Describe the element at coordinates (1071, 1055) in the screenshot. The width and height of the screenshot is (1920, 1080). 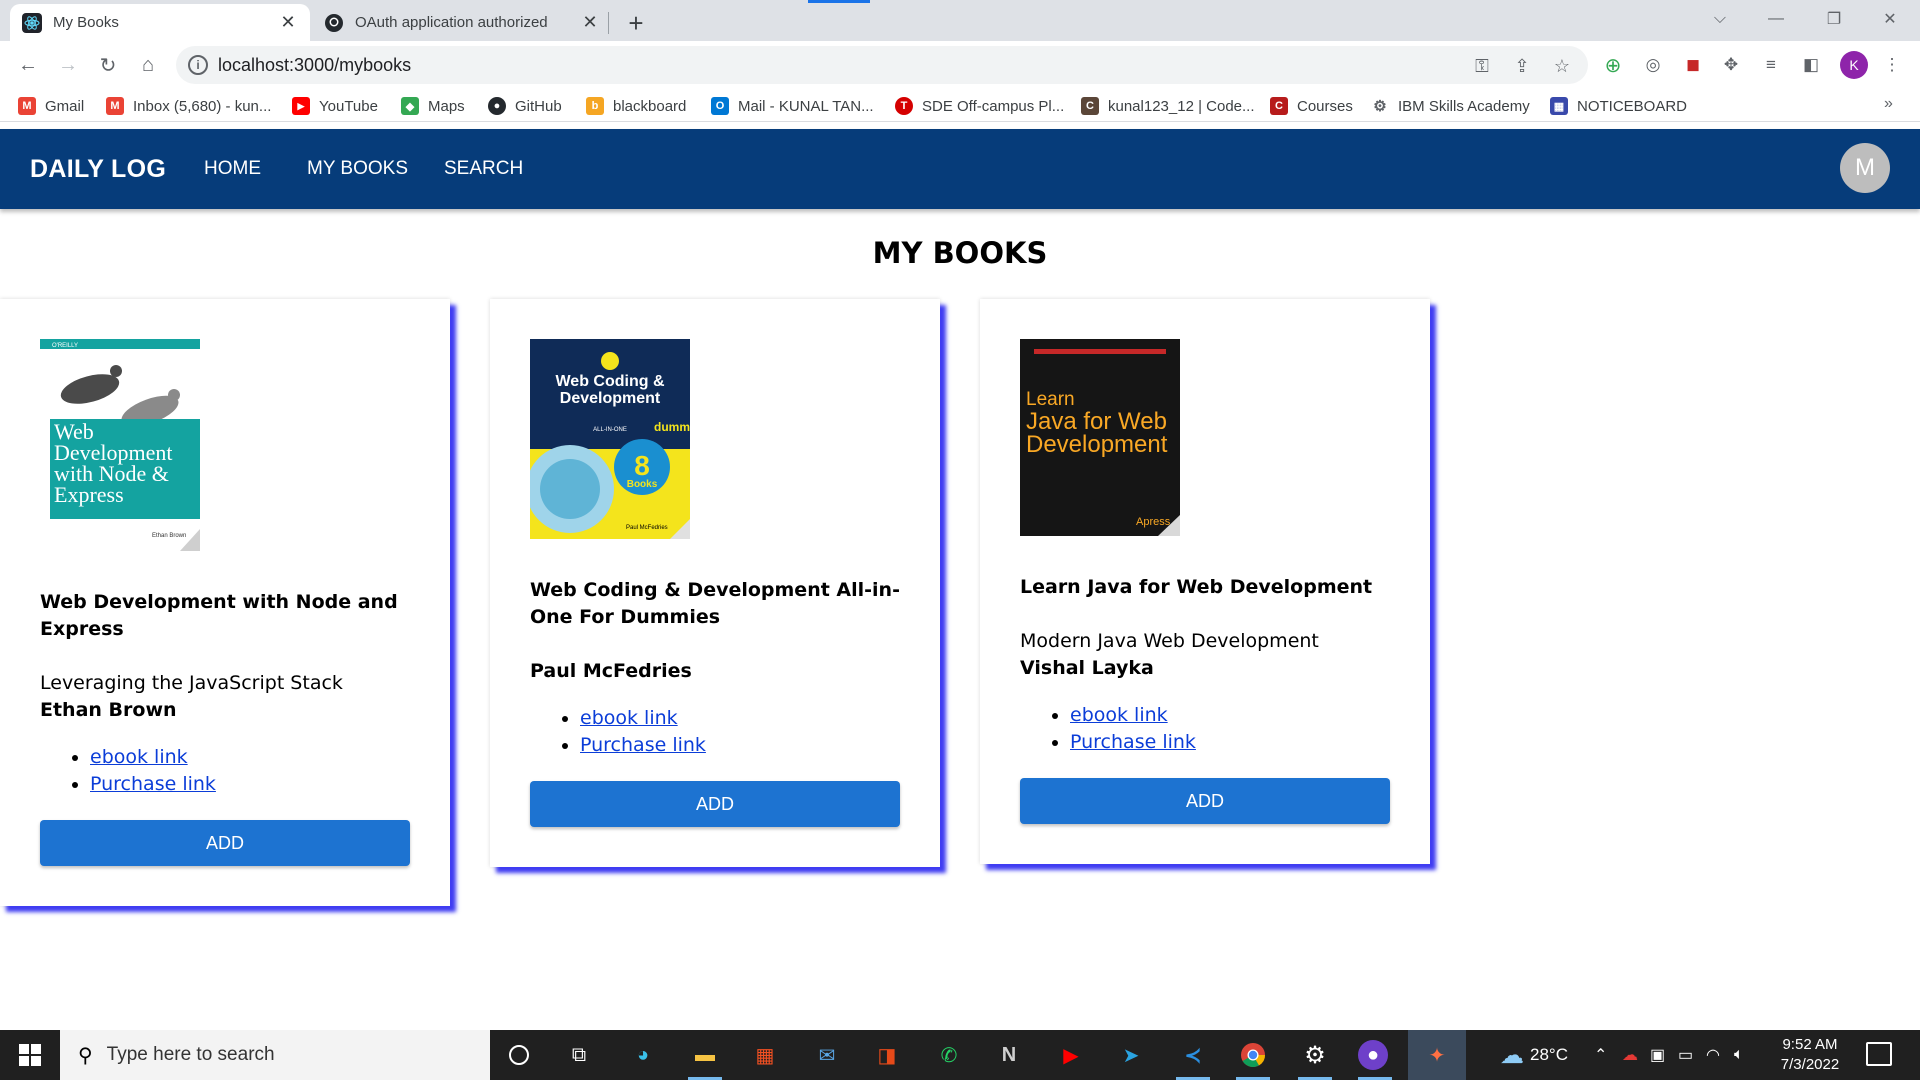
I see `youtube-icon: ▶` at that location.